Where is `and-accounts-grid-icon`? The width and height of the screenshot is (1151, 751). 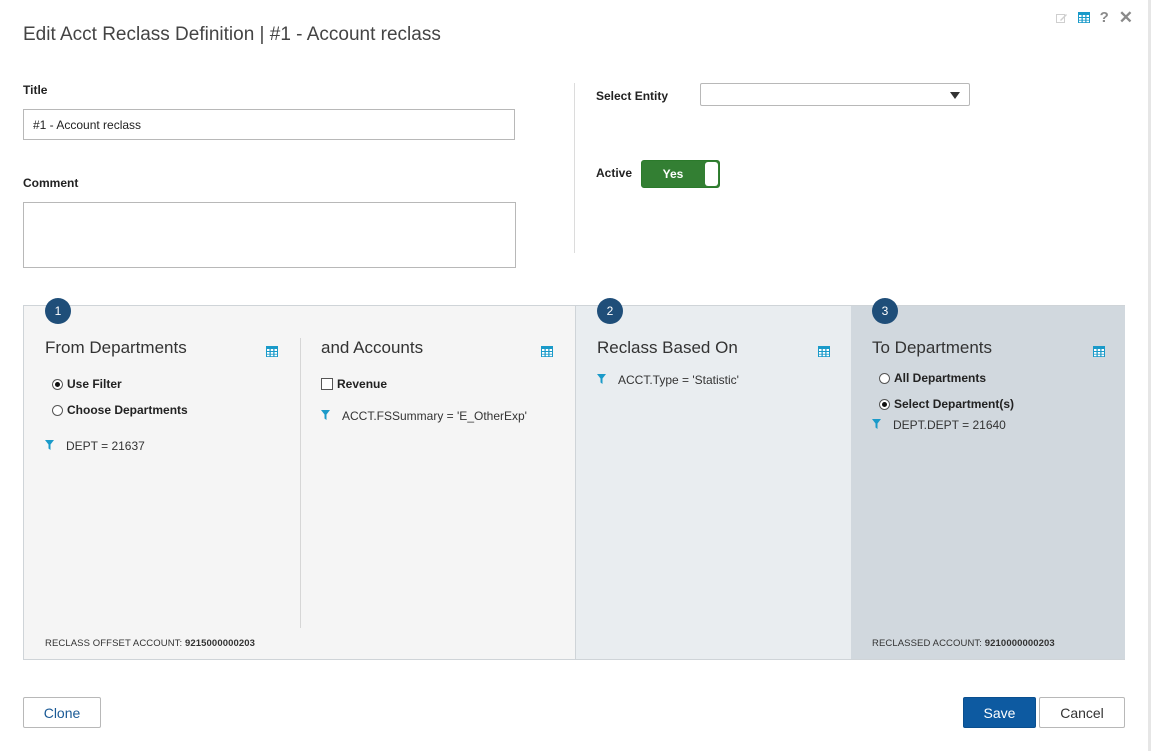
and-accounts-grid-icon is located at coordinates (547, 353).